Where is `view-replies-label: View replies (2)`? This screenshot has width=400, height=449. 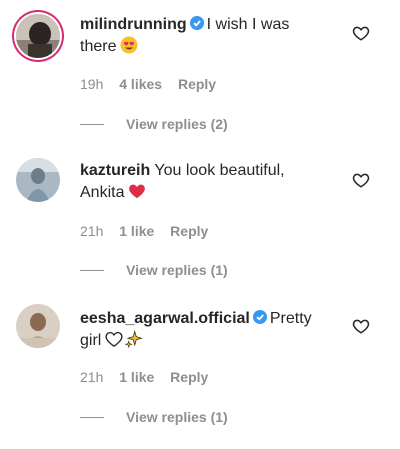
view-replies-label: View replies (2) is located at coordinates (177, 124).